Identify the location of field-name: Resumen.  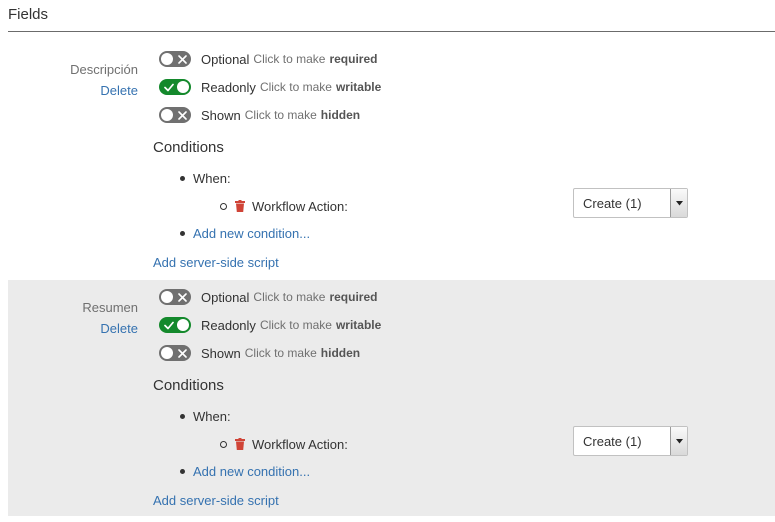
(110, 307).